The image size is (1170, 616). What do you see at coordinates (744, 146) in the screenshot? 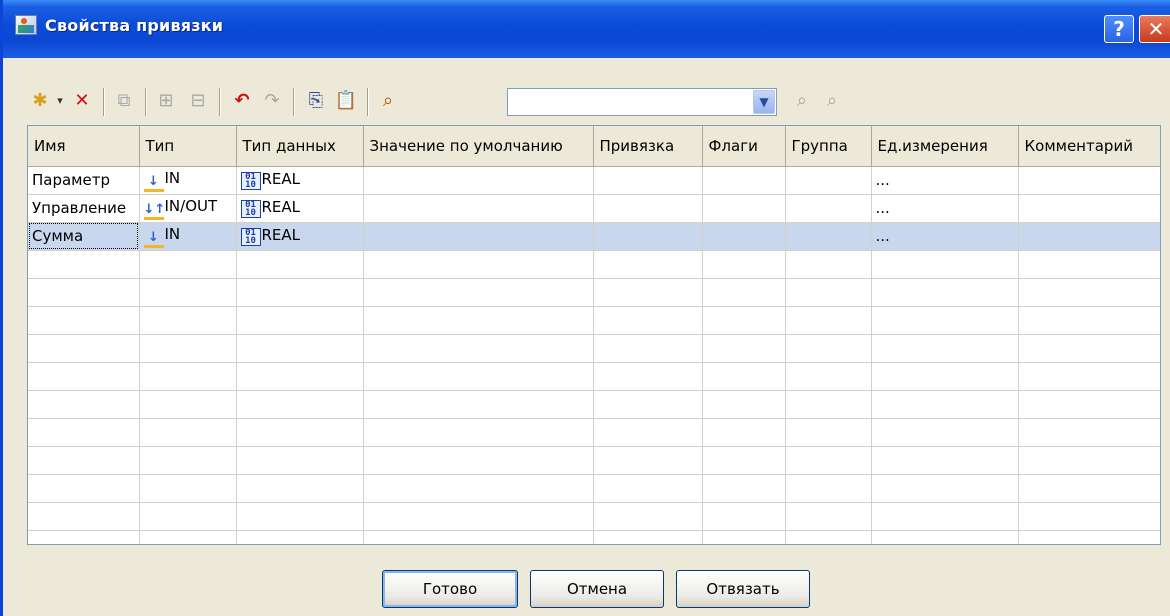
I see `column-header-flags: Флаги` at bounding box center [744, 146].